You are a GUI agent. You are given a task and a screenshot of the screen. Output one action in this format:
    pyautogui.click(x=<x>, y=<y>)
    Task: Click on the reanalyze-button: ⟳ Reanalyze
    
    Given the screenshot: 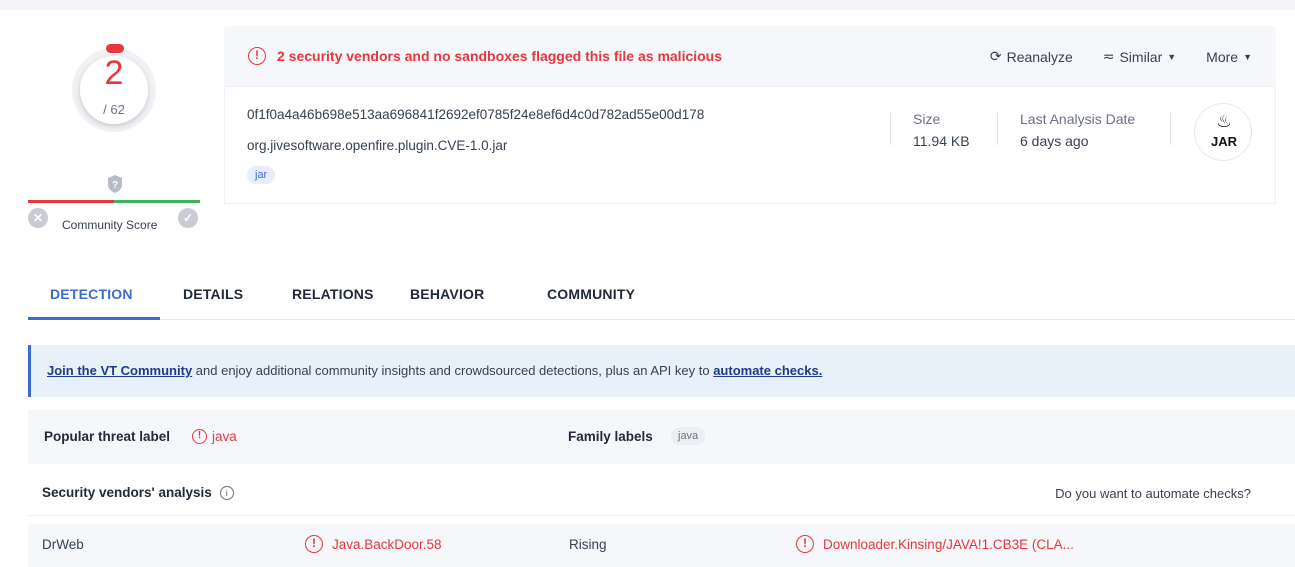 What is the action you would take?
    pyautogui.click(x=1031, y=56)
    